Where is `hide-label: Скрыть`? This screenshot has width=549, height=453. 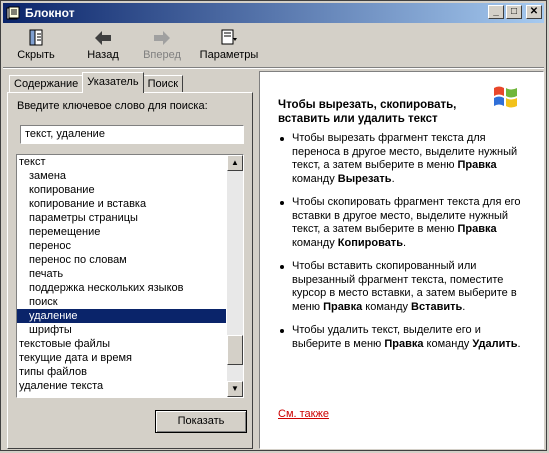
hide-label: Скрыть is located at coordinates (36, 55).